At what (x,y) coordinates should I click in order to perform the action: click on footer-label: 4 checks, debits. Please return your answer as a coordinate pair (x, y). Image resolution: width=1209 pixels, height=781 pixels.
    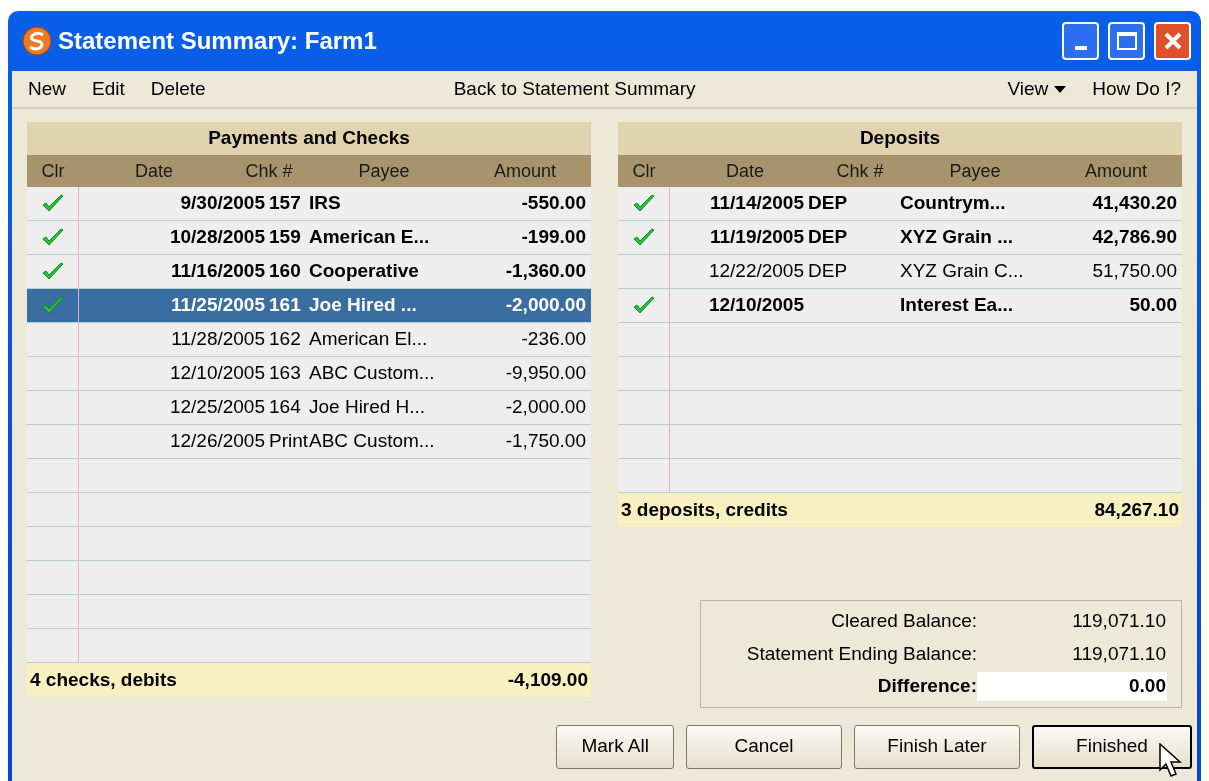
    Looking at the image, I should click on (103, 679).